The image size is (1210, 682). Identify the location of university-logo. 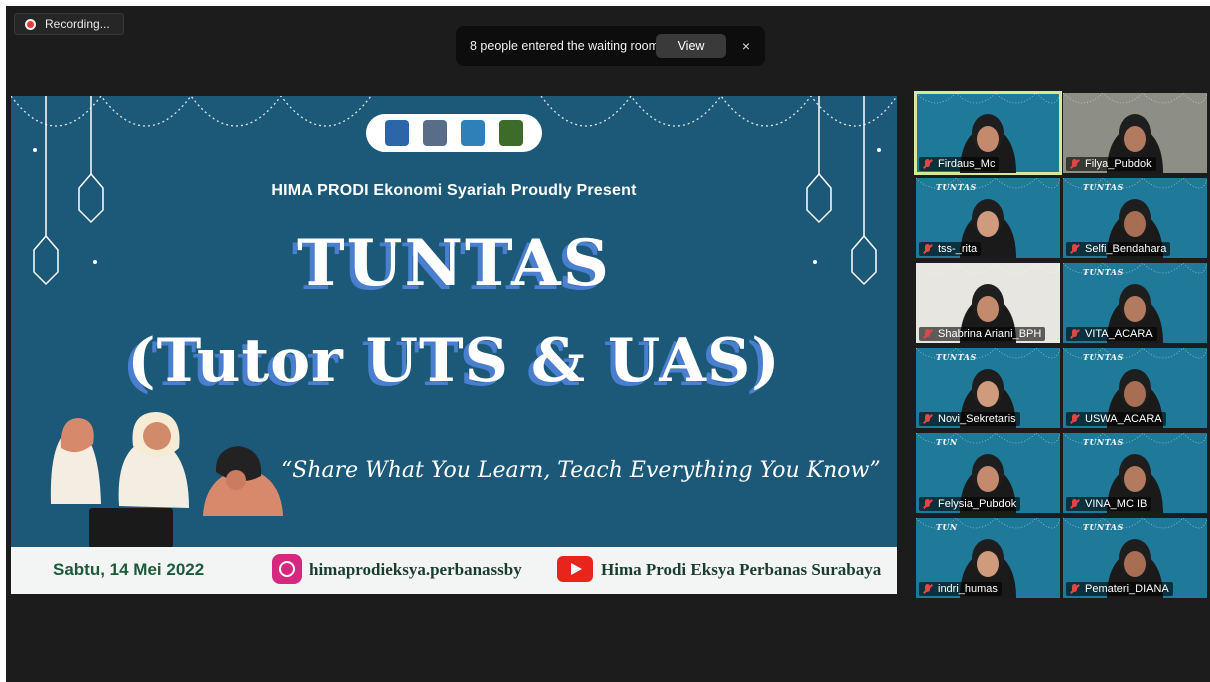
(397, 133).